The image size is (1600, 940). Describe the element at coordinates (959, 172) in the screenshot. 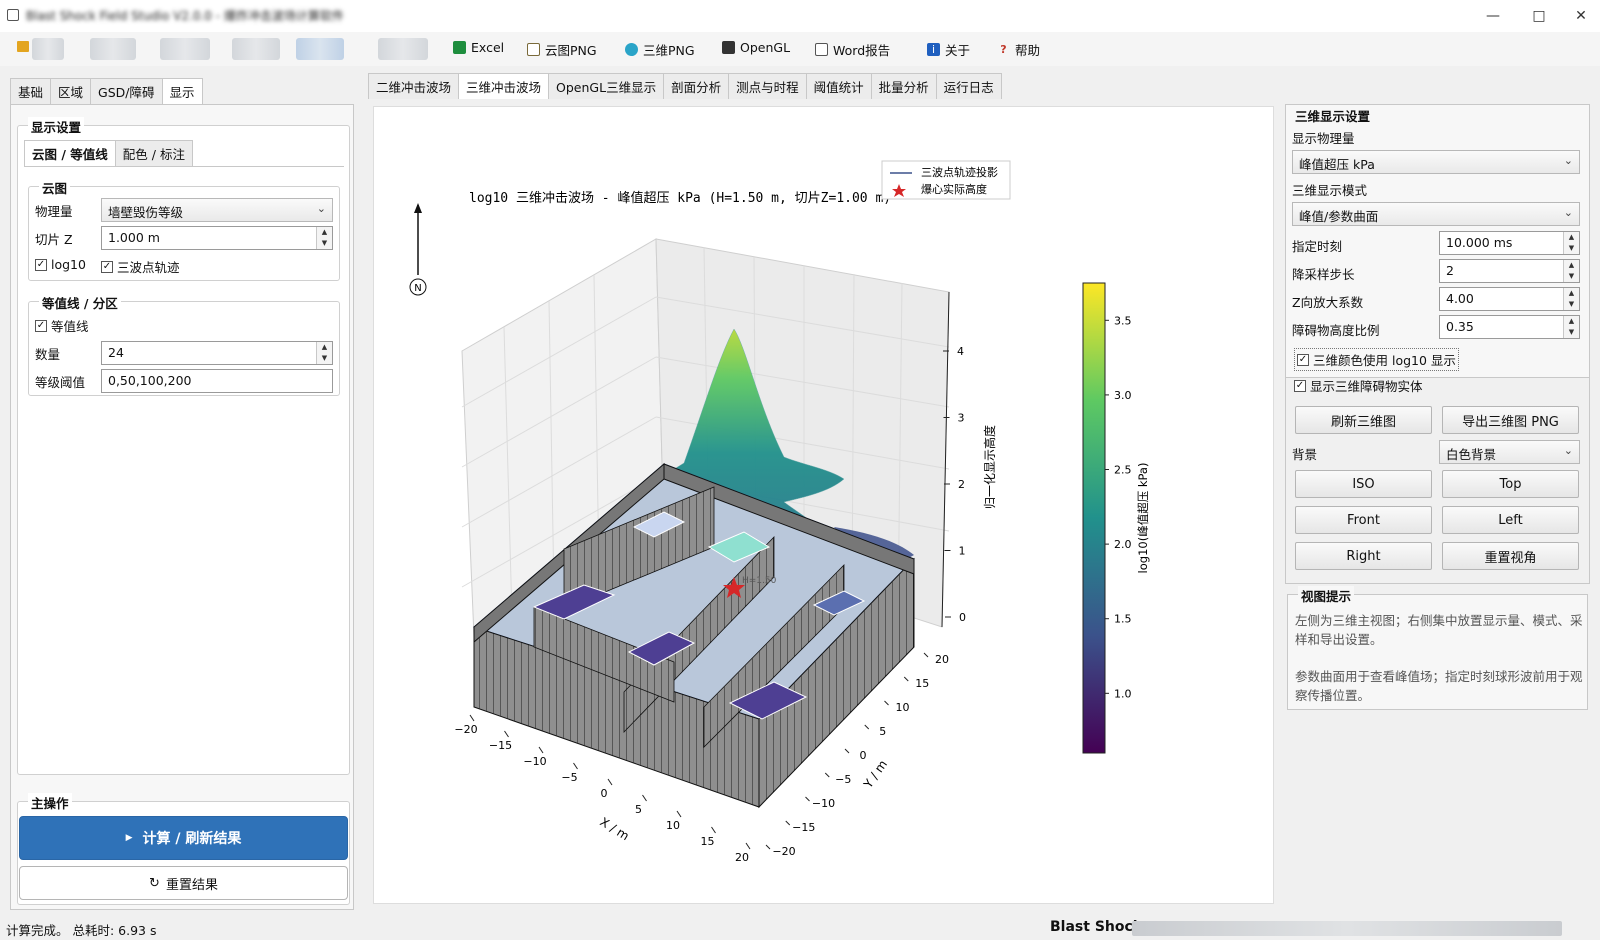

I see `legend-item-trajectory: 三波点轨迹投影` at that location.